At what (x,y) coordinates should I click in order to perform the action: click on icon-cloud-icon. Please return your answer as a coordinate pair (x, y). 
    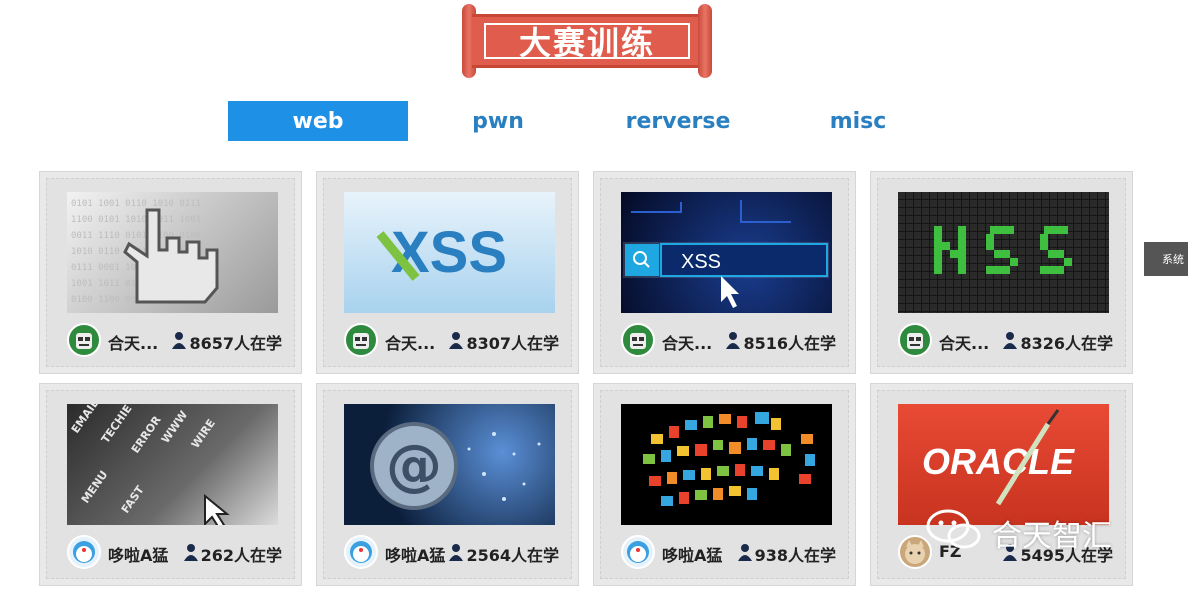
    Looking at the image, I should click on (729, 459).